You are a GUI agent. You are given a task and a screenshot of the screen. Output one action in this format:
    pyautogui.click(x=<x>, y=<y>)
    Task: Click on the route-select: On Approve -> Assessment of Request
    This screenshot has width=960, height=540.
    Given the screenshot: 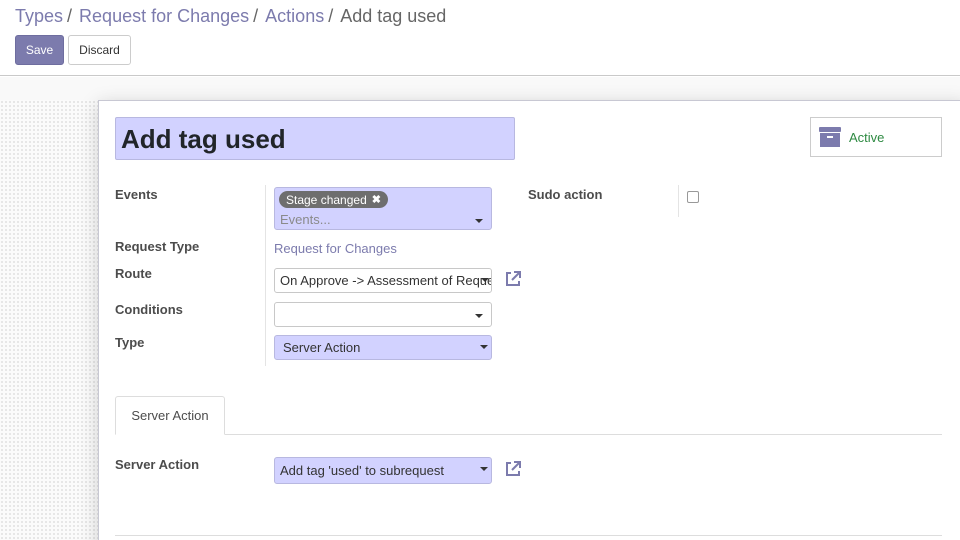 What is the action you would take?
    pyautogui.click(x=383, y=280)
    